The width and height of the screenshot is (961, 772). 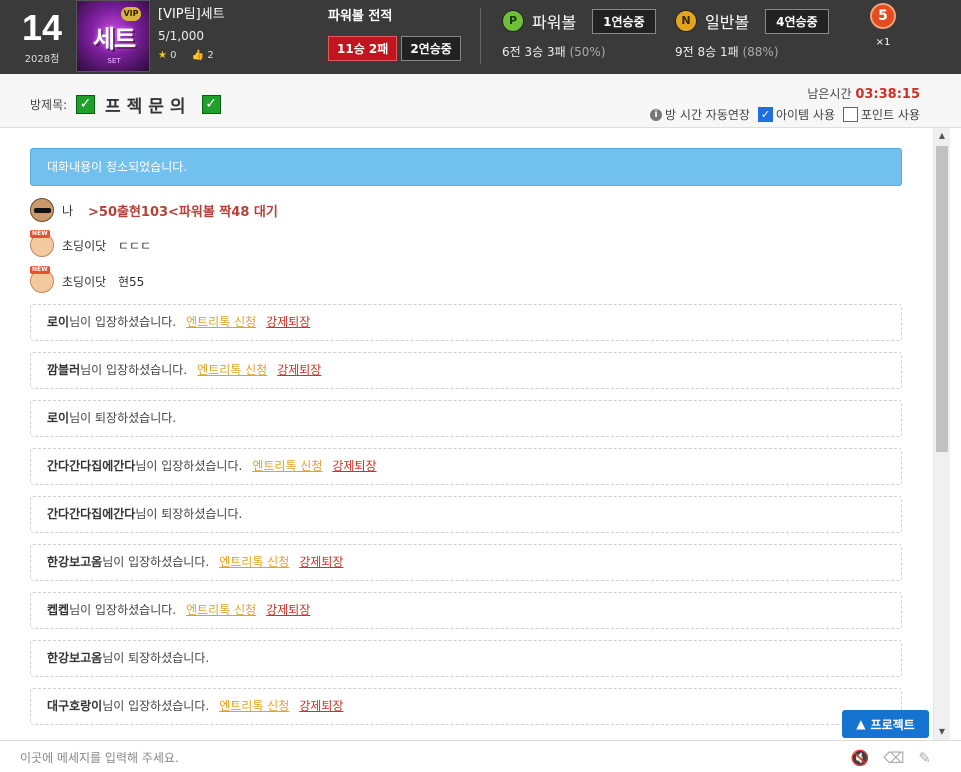 I want to click on scroll-down-icon: ▼, so click(x=942, y=732).